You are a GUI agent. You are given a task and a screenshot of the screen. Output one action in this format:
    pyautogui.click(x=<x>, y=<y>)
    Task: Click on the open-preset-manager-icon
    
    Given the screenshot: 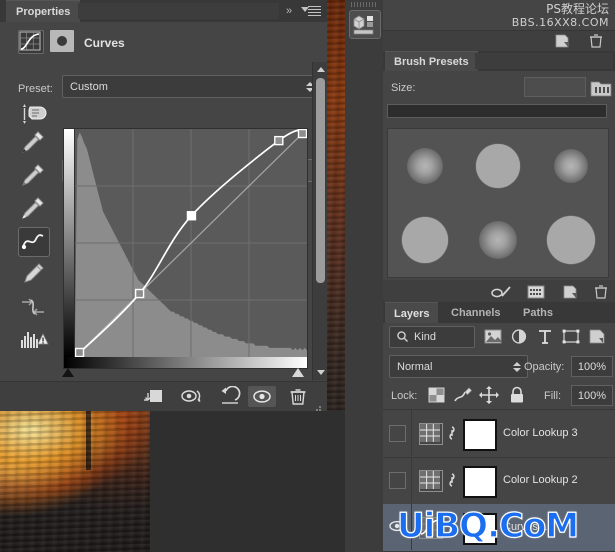 What is the action you would take?
    pyautogui.click(x=536, y=291)
    